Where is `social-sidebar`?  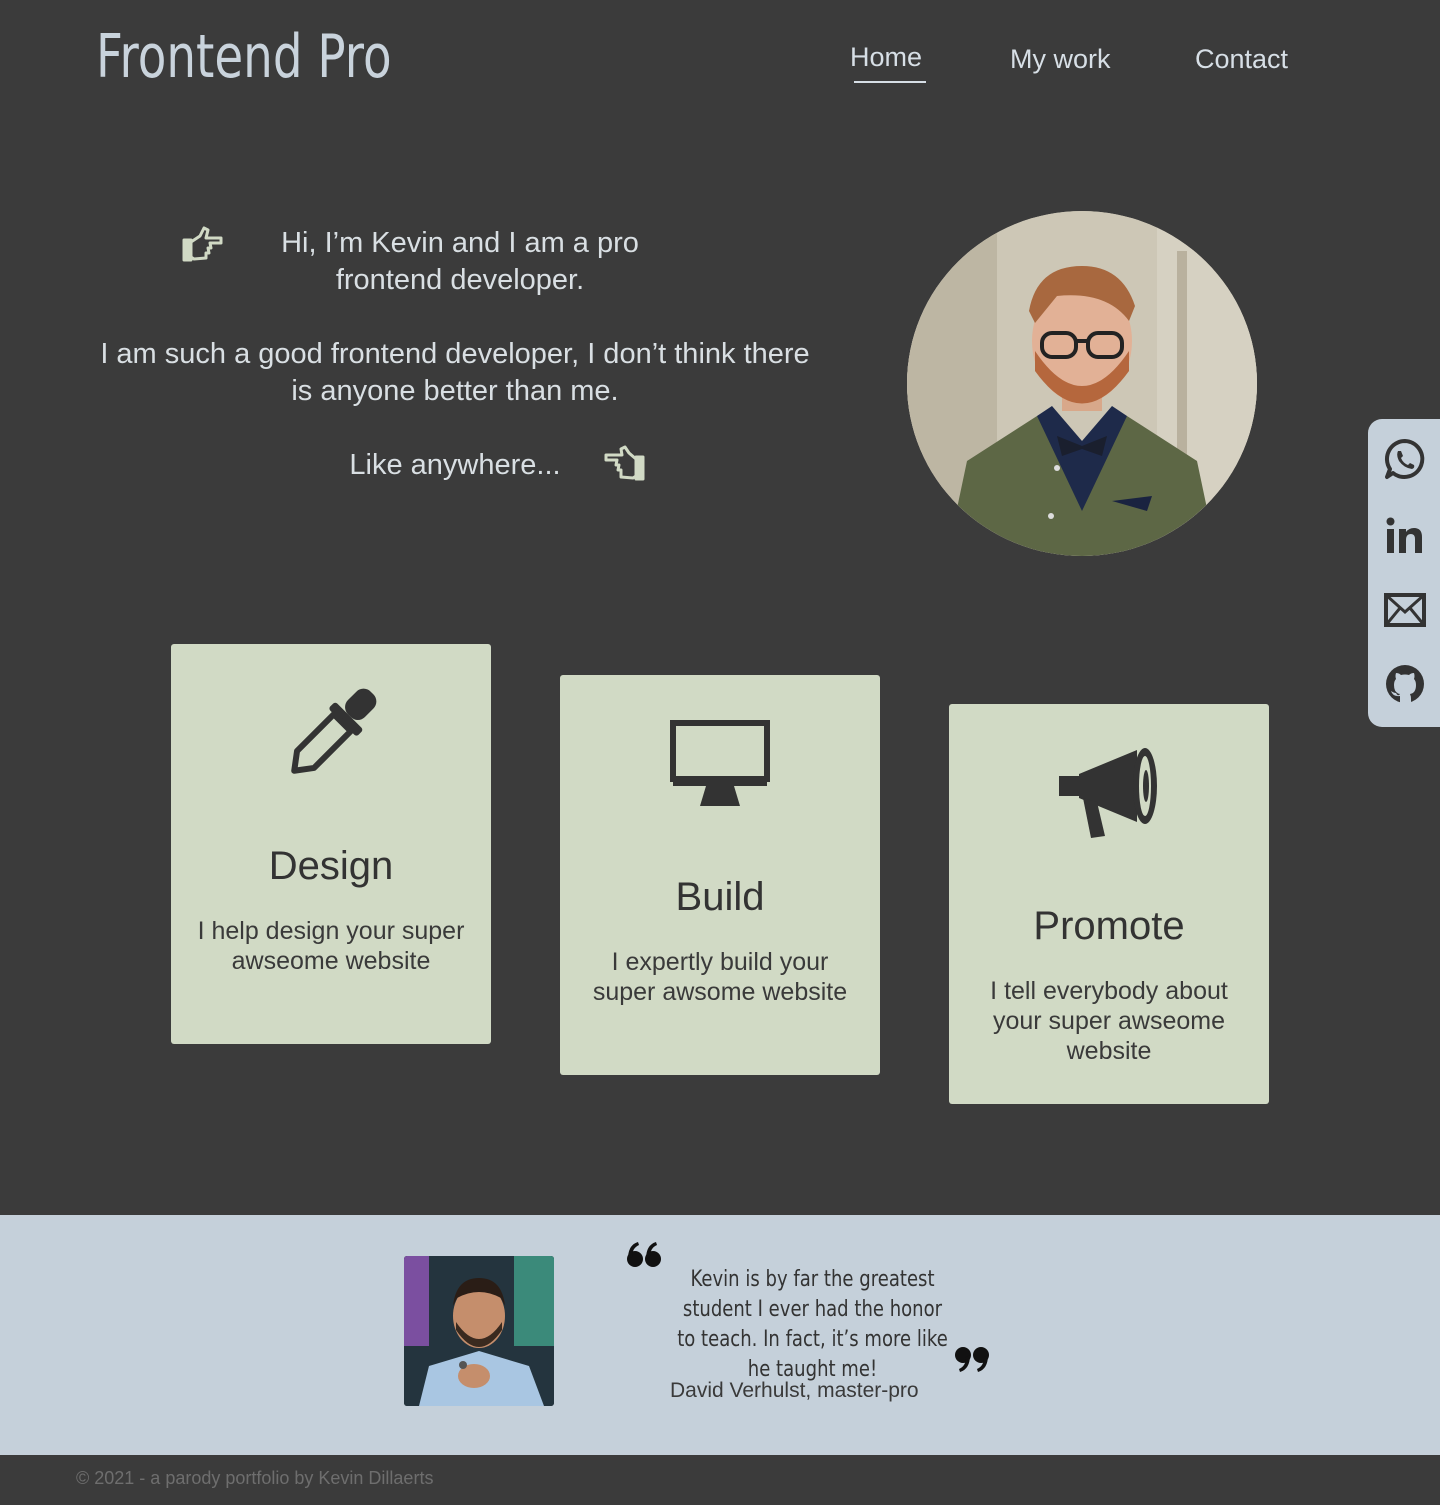
social-sidebar is located at coordinates (1404, 573).